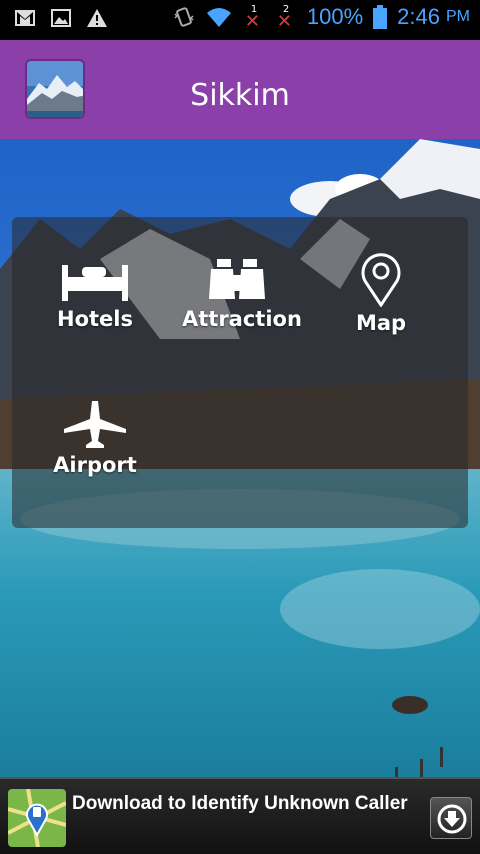 The image size is (480, 854). I want to click on airport-button: Airport, so click(95, 444).